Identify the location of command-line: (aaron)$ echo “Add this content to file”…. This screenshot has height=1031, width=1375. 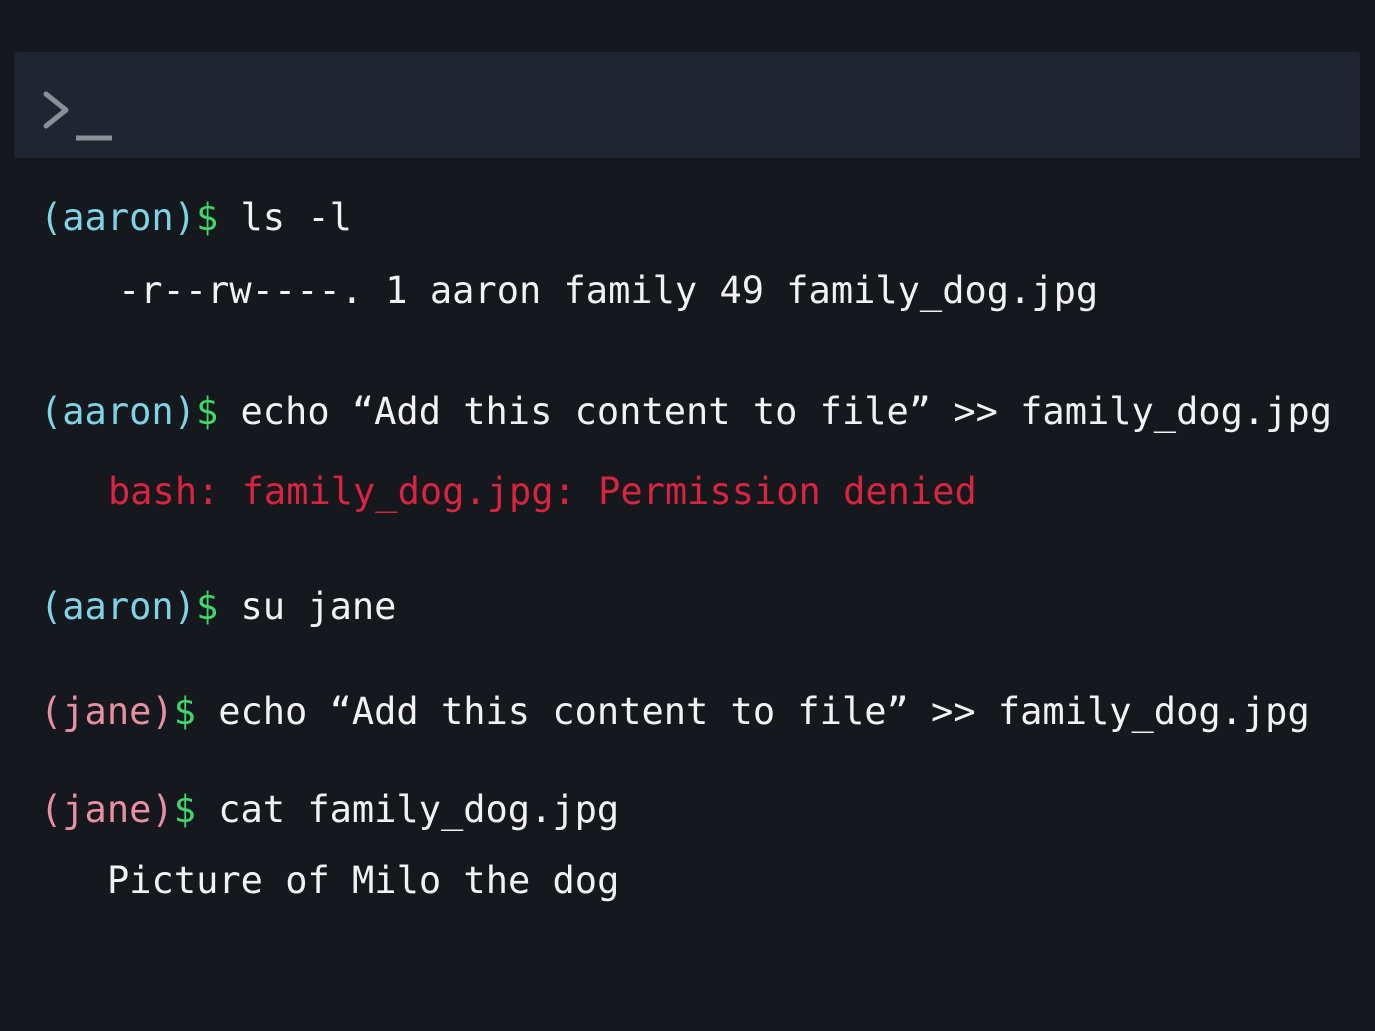
(686, 412).